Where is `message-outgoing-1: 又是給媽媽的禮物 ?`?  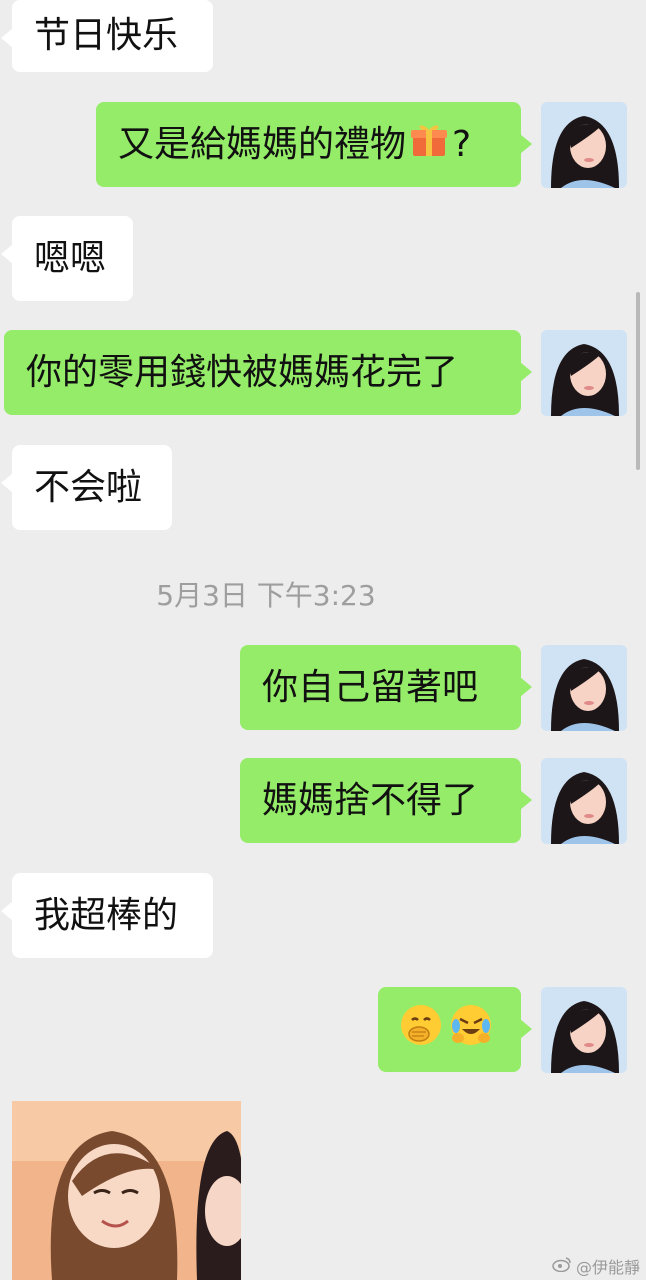 message-outgoing-1: 又是給媽媽的禮物 ? is located at coordinates (314, 144).